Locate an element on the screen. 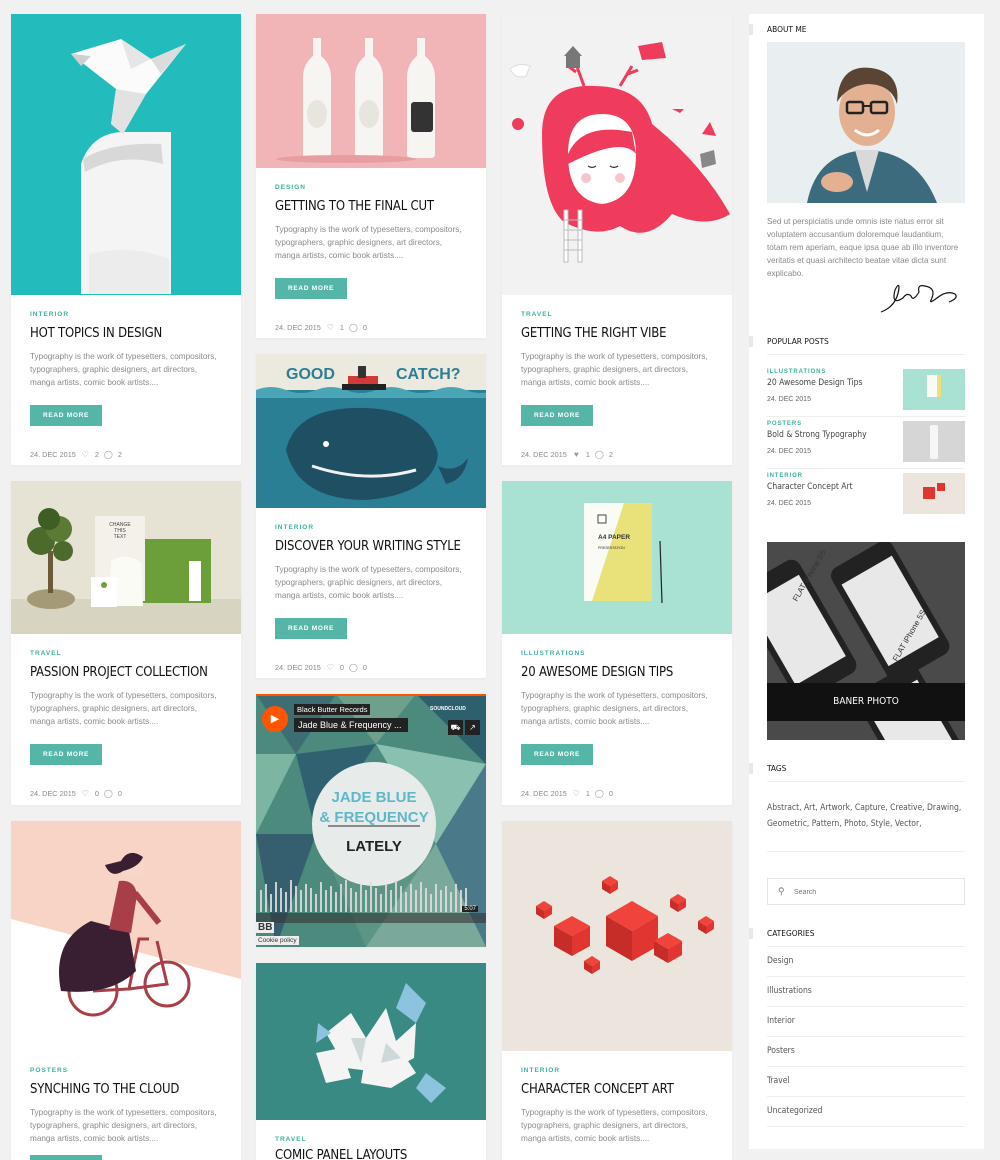  category-link-posters: Posters is located at coordinates (866, 1052).